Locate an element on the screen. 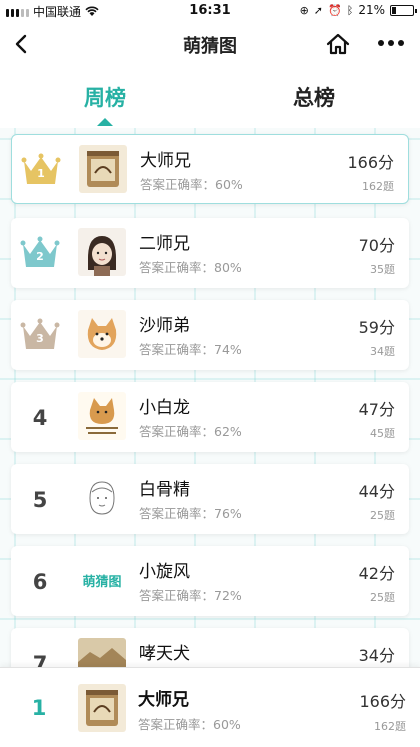  ranking-card-5: 5 白骨精 答案正确率：76% 44分 25题 is located at coordinates (210, 499).